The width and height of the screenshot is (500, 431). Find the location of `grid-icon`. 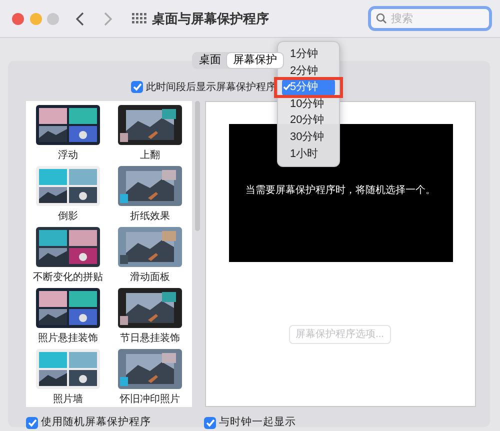

grid-icon is located at coordinates (139, 18).